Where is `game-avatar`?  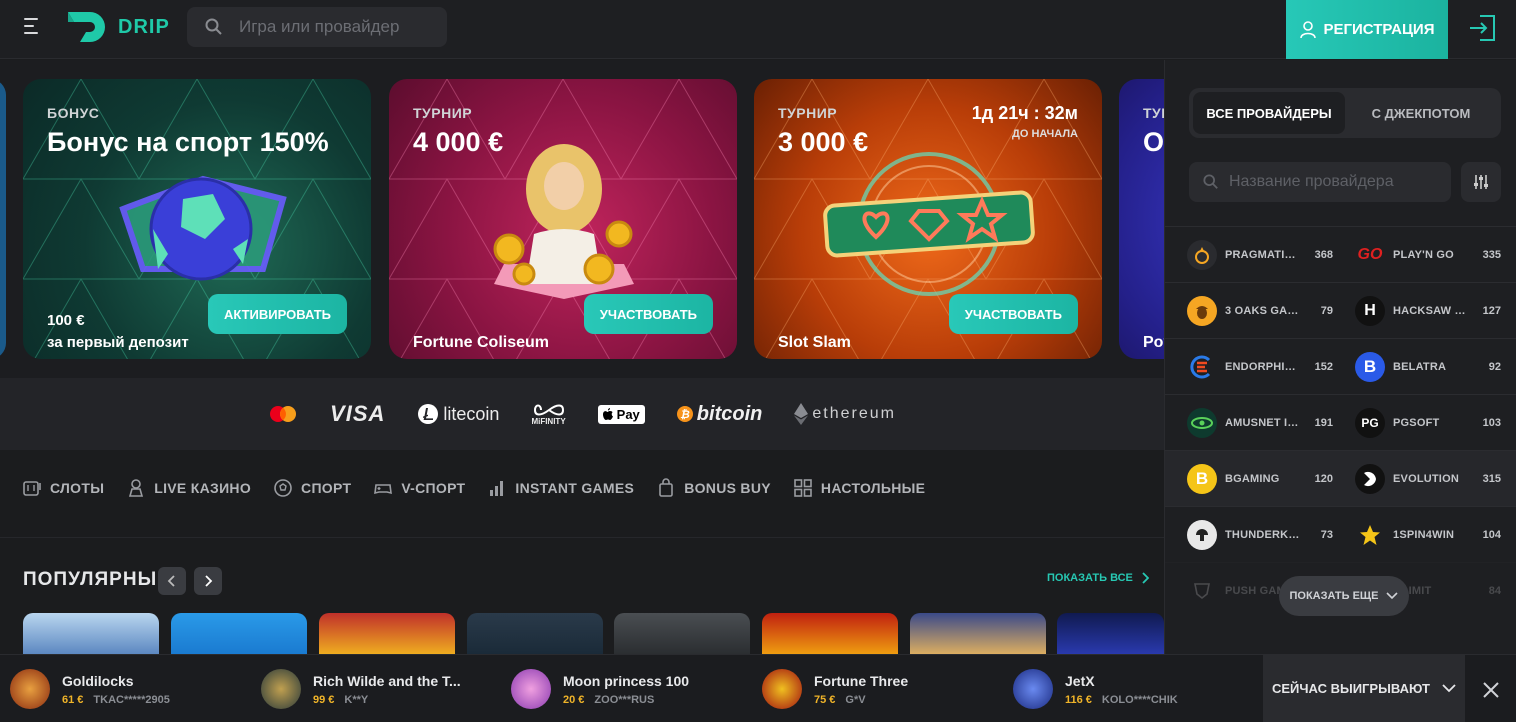
game-avatar is located at coordinates (30, 689).